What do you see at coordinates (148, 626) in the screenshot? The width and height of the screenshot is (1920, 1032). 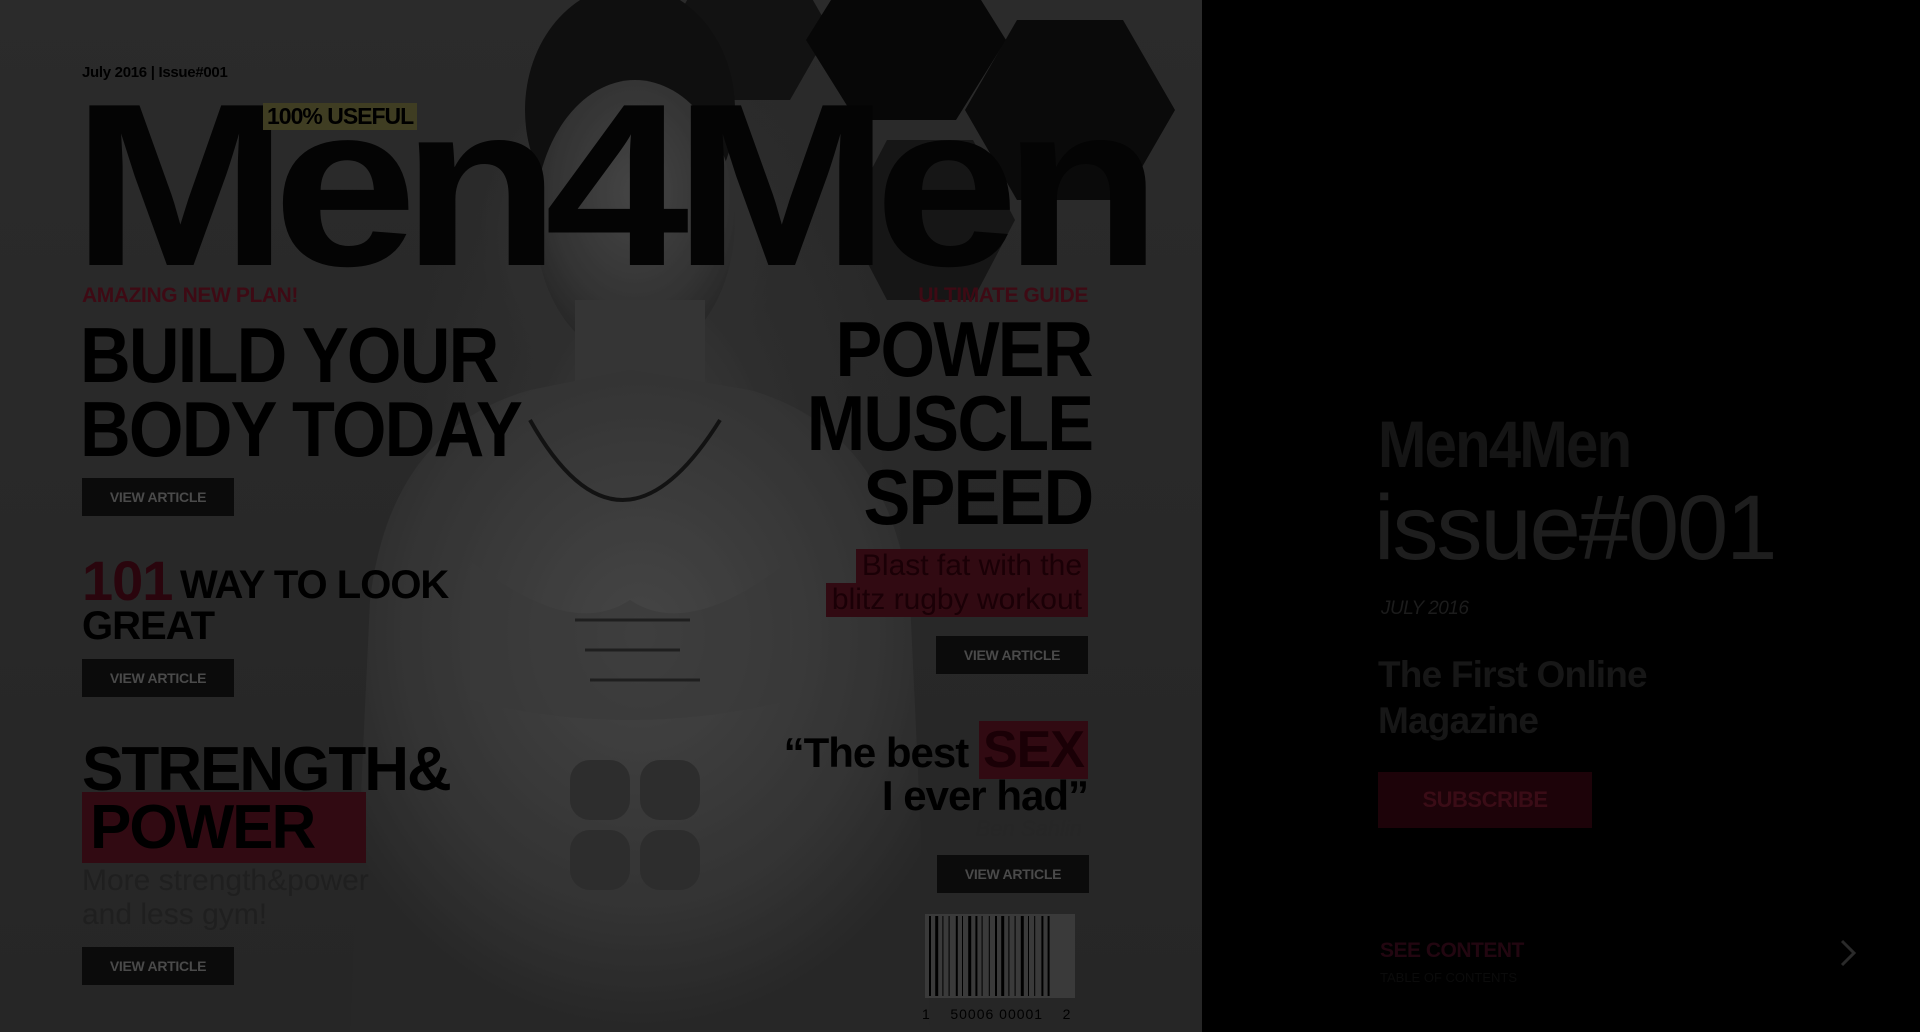 I see `ways-line2: GREAT` at bounding box center [148, 626].